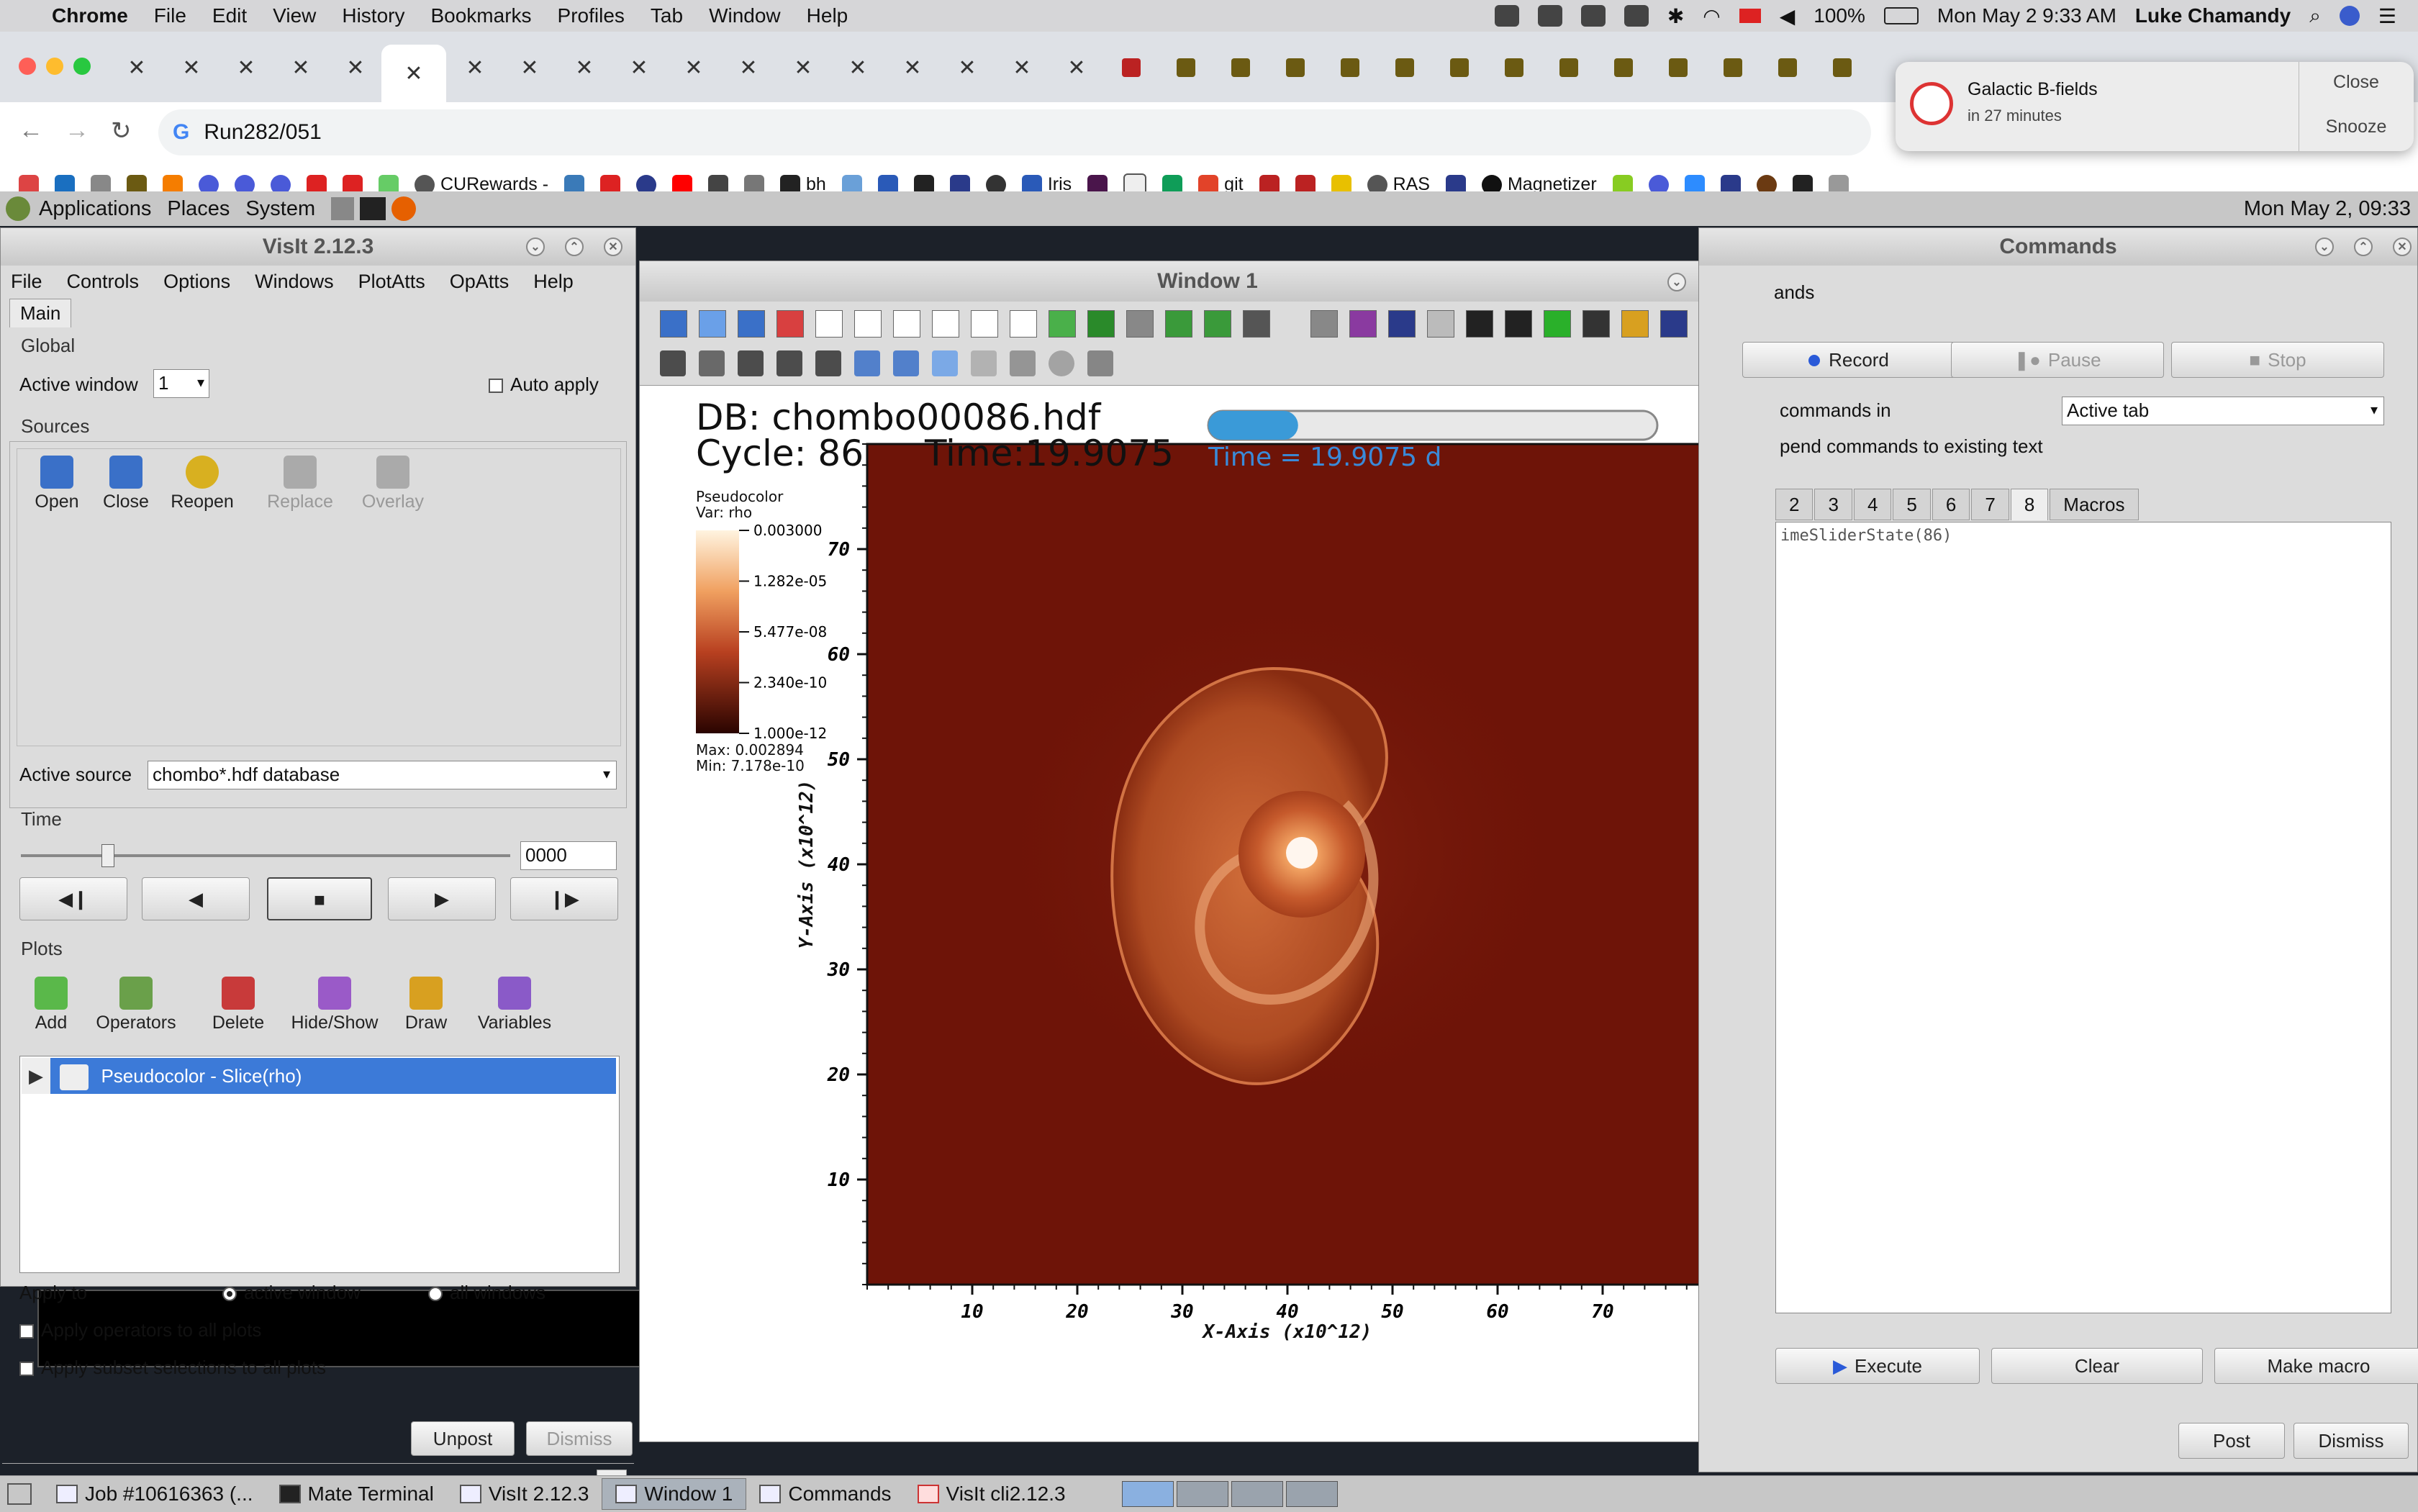 The width and height of the screenshot is (2418, 1512). What do you see at coordinates (26, 282) in the screenshot?
I see `visit-menu-file: File` at bounding box center [26, 282].